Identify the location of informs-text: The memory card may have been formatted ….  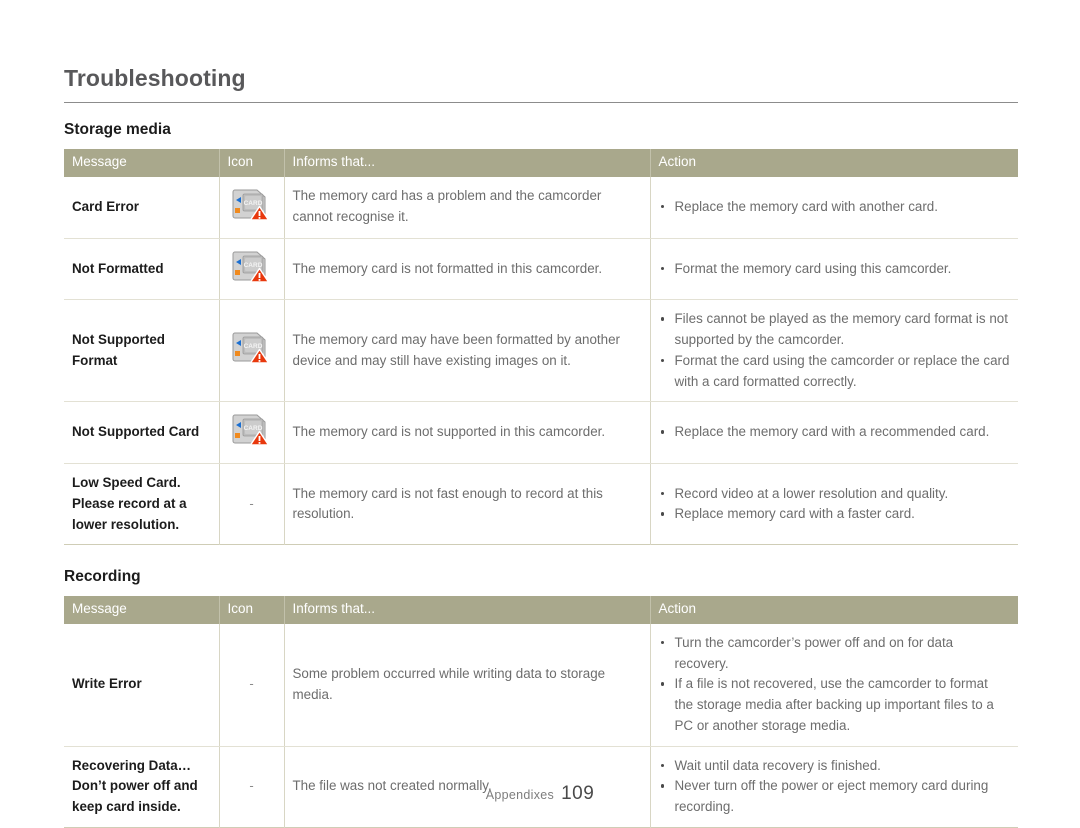
(467, 351).